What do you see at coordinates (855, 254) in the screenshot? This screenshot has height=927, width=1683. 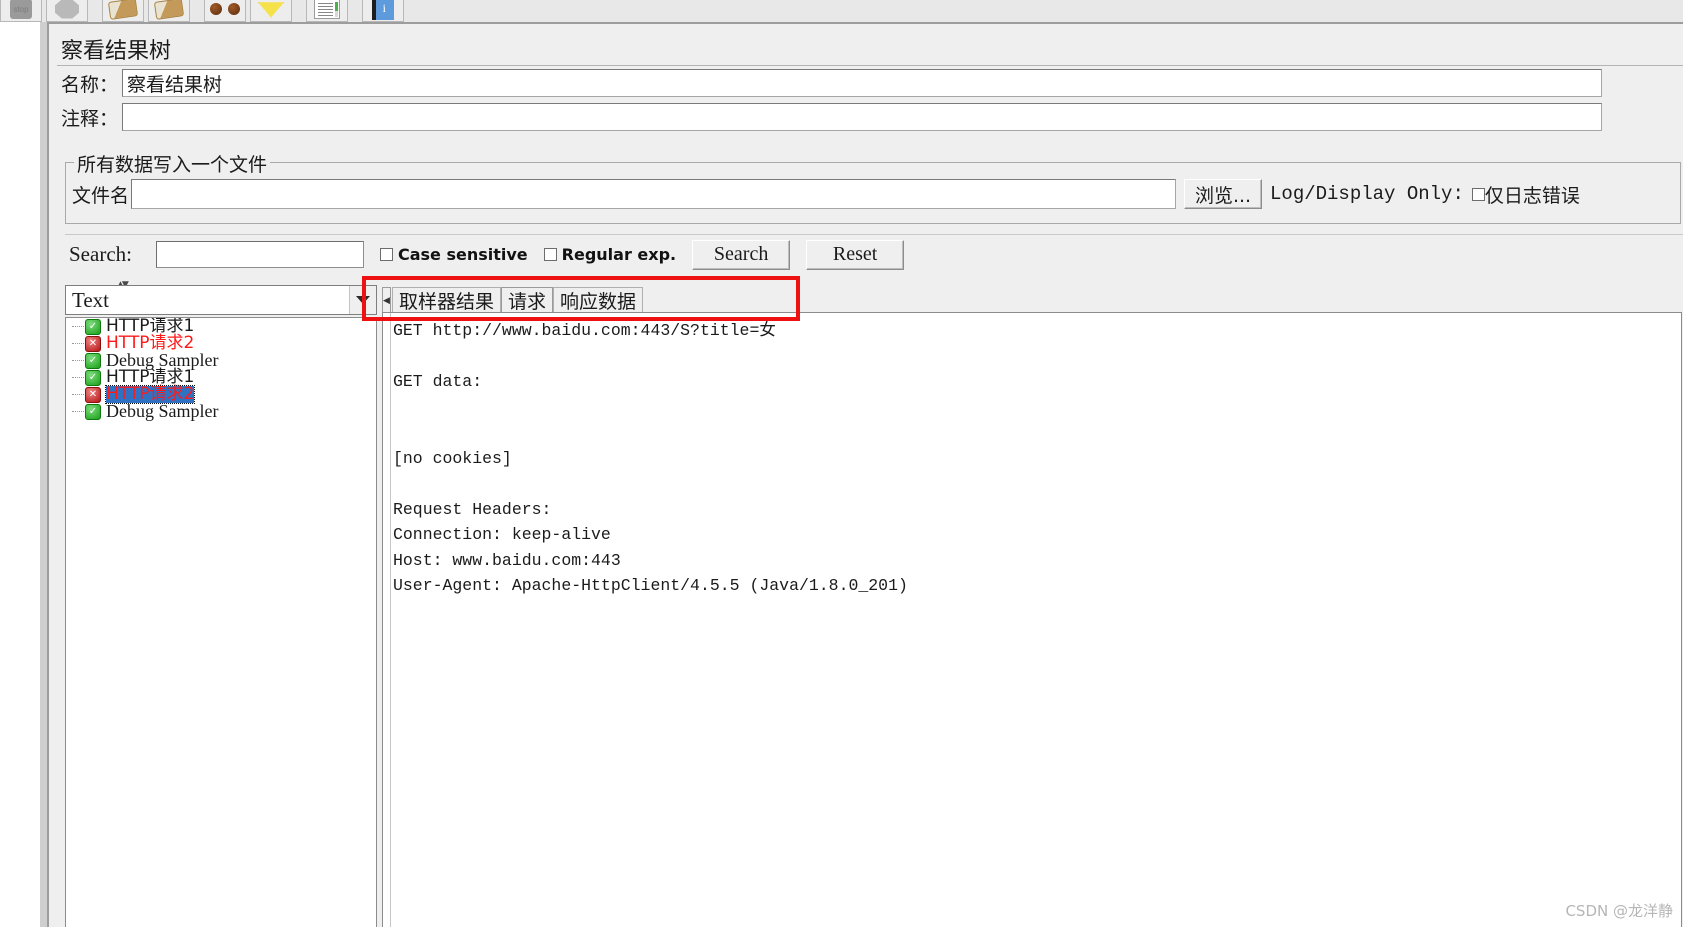 I see `search-reset-button: Reset` at bounding box center [855, 254].